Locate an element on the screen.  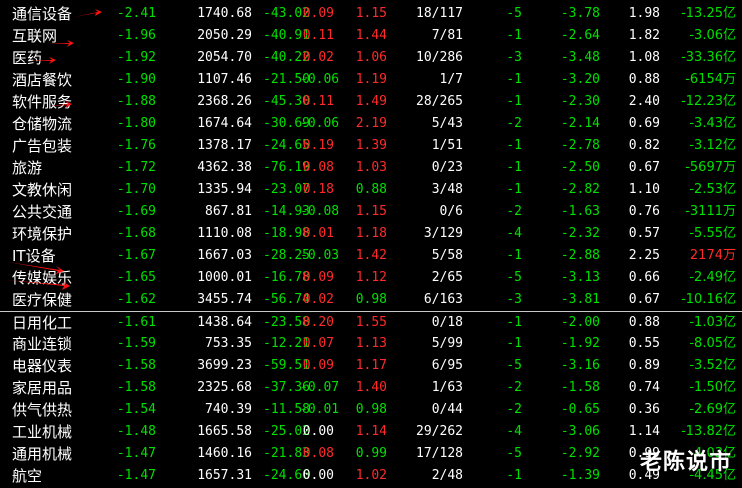
leader-change: -0.65 is located at coordinates (580, 409).